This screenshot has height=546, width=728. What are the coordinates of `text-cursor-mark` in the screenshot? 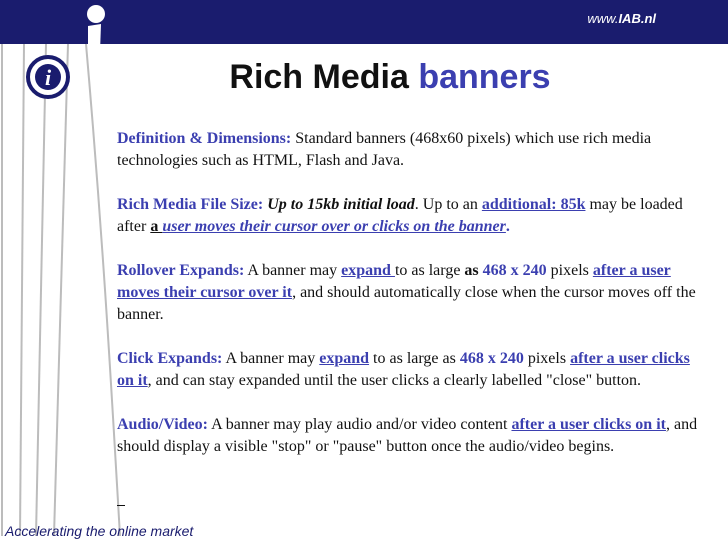 It's located at (121, 505).